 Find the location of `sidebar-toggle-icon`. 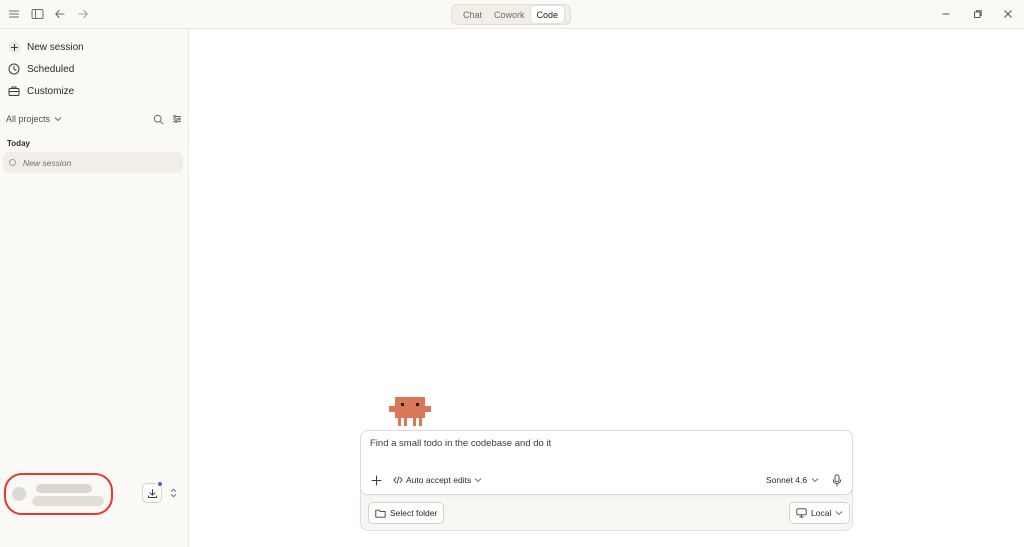

sidebar-toggle-icon is located at coordinates (37, 14).